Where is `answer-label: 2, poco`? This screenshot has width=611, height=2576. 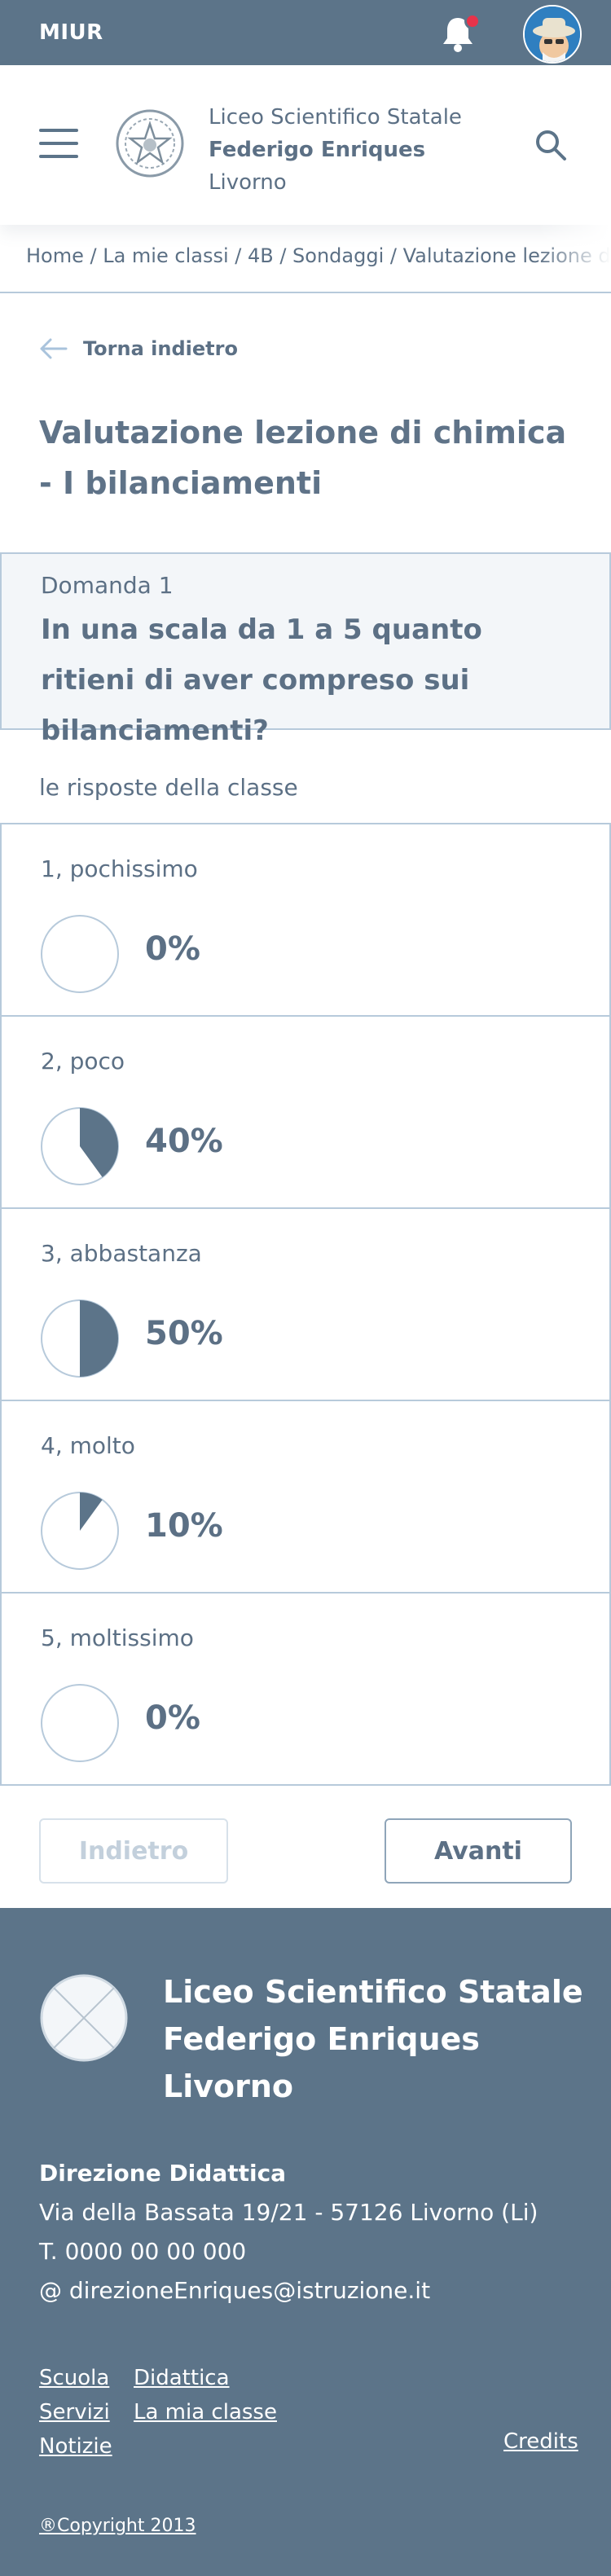
answer-label: 2, poco is located at coordinates (83, 1061).